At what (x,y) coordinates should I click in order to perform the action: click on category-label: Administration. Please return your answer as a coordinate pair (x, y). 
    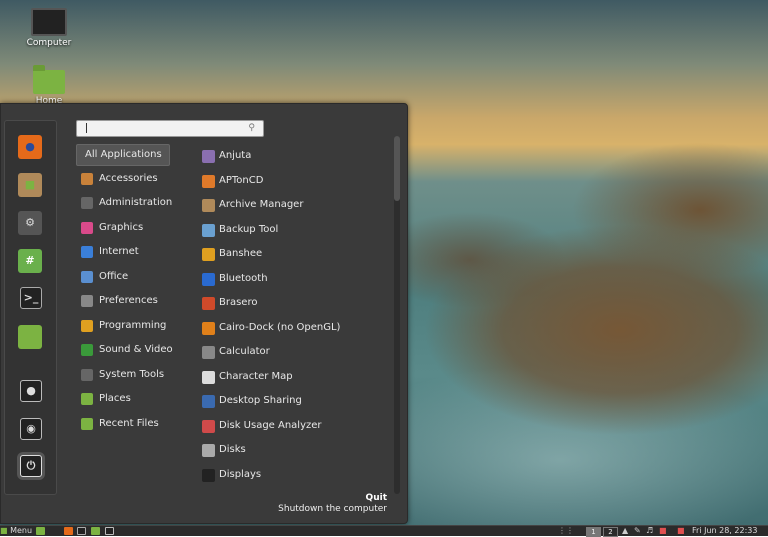
    Looking at the image, I should click on (136, 202).